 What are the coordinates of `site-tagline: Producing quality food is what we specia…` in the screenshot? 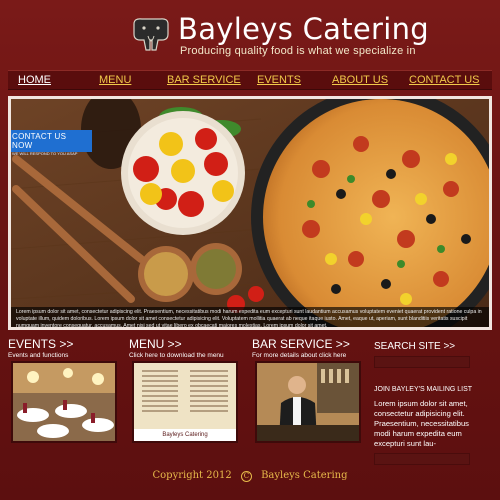 It's located at (298, 51).